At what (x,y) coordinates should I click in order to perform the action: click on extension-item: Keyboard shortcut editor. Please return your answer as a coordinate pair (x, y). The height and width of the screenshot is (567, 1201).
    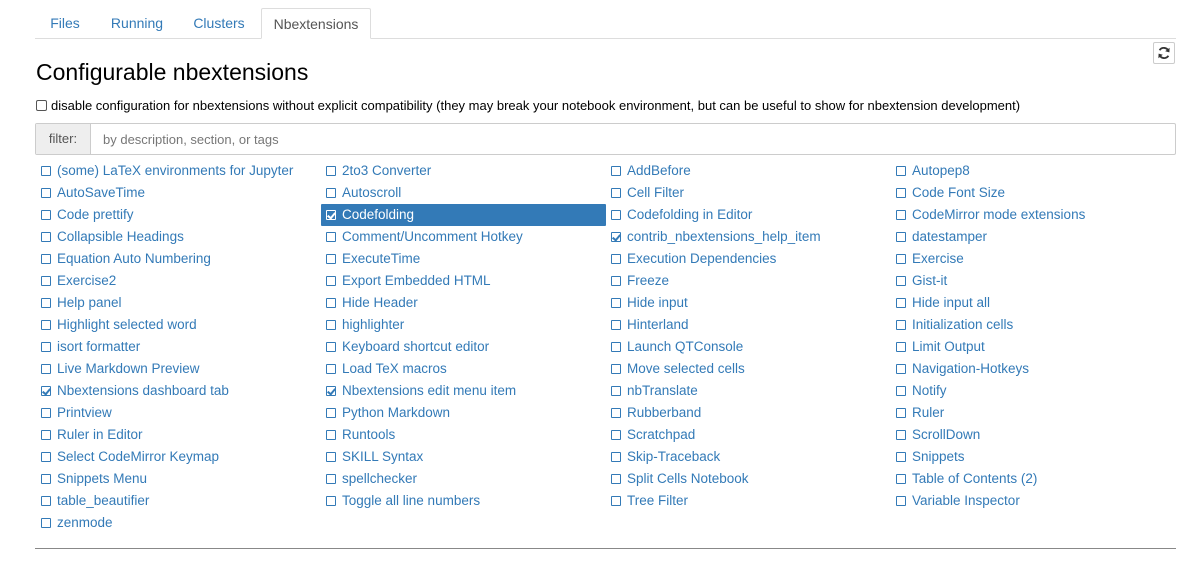
    Looking at the image, I should click on (463, 347).